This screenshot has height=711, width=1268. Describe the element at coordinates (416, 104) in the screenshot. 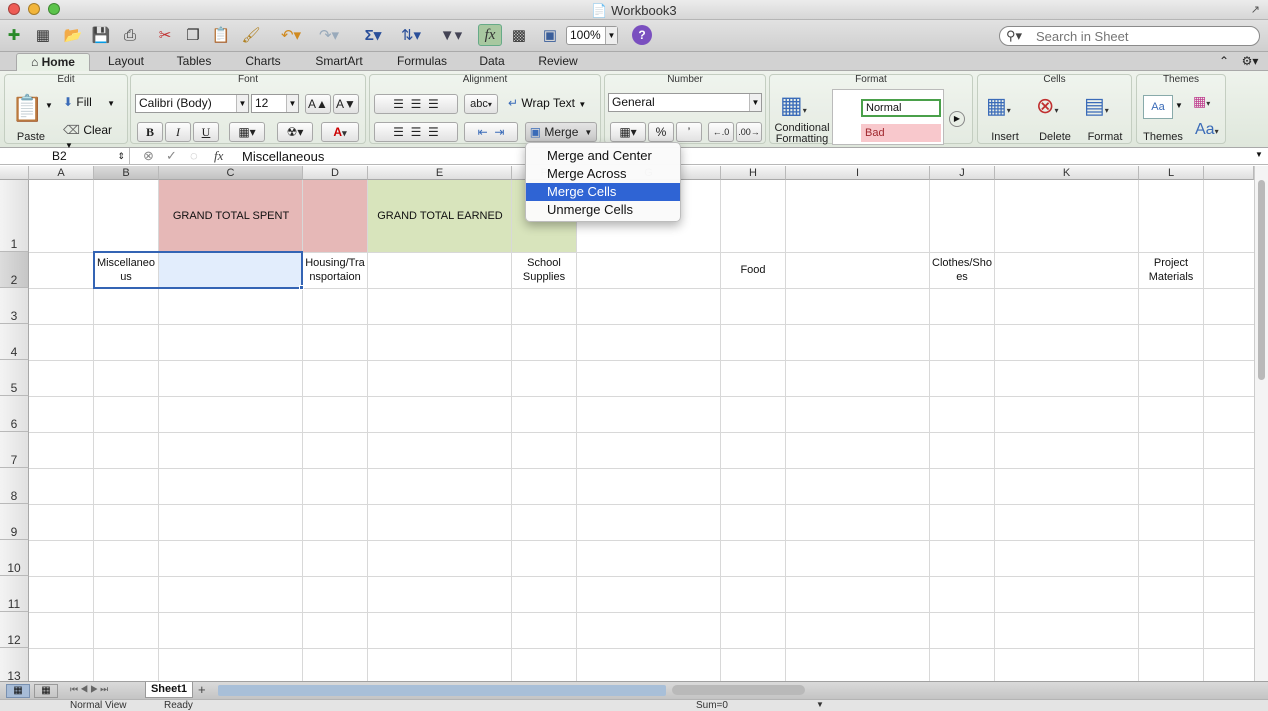

I see `vertical-align-buttons: ☰ ☰ ☰` at that location.